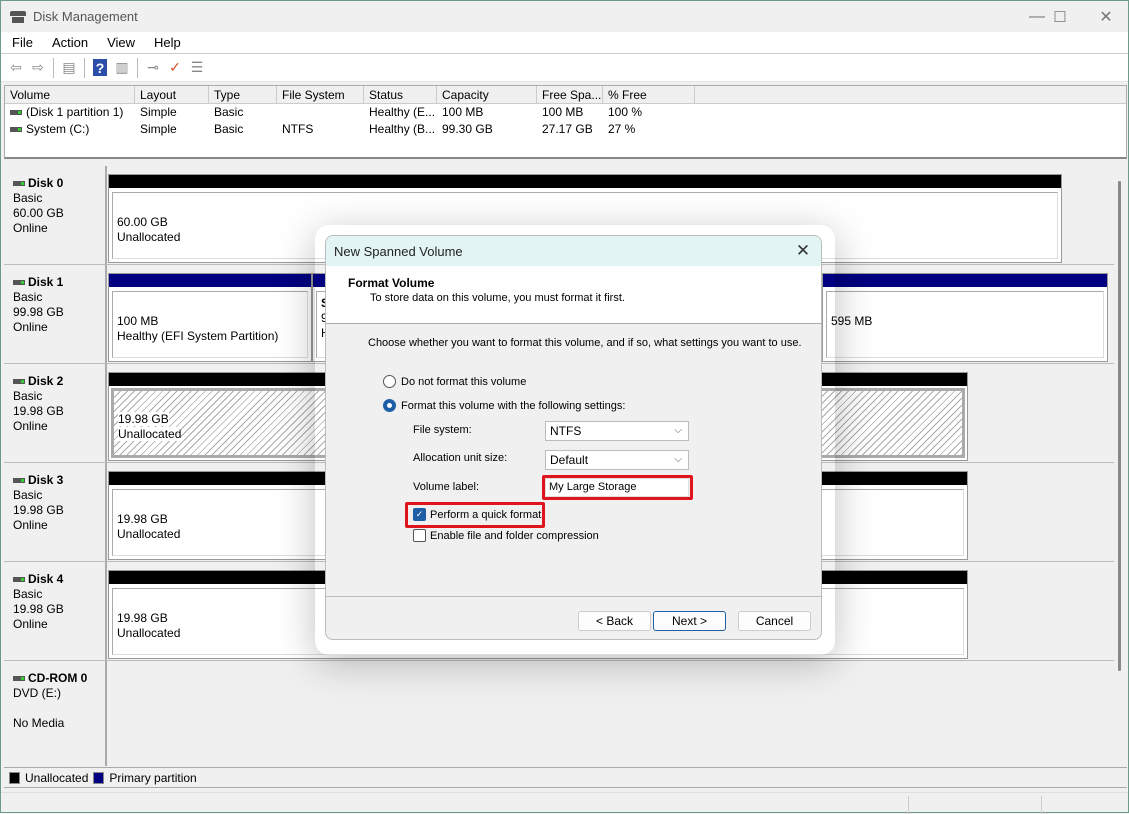  Describe the element at coordinates (617, 460) in the screenshot. I see `allocation-unit-select: Default ⌵` at that location.